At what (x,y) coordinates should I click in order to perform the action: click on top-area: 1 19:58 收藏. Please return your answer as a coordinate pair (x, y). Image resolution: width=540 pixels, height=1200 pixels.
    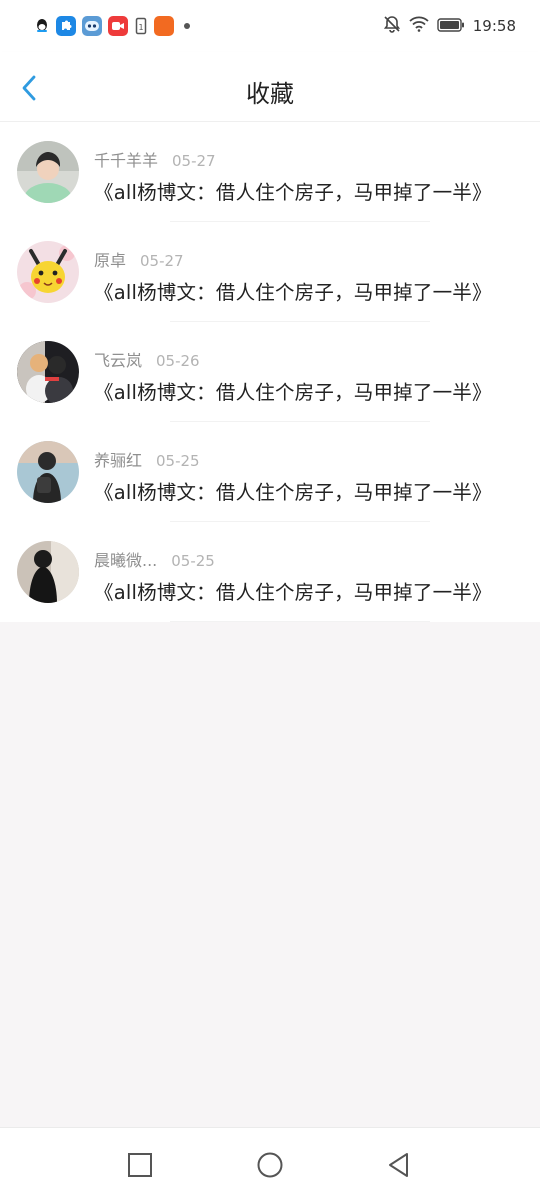
    Looking at the image, I should click on (270, 61).